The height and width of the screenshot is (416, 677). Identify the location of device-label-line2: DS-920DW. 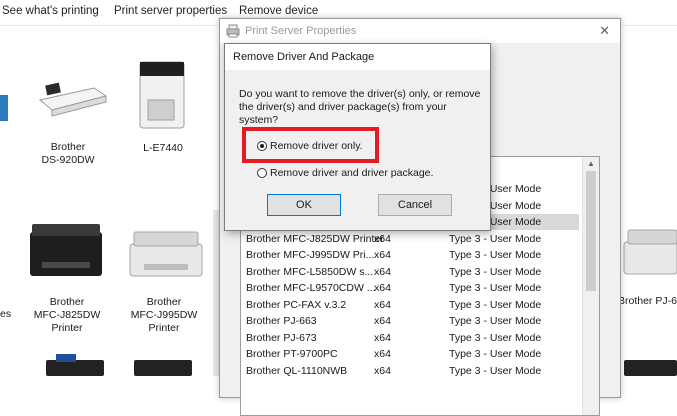
(68, 160).